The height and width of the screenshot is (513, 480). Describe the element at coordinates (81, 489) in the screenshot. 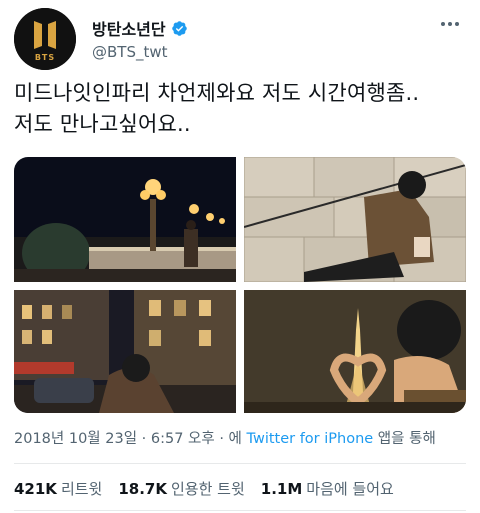

I see `retweets-label: 리트윗` at that location.